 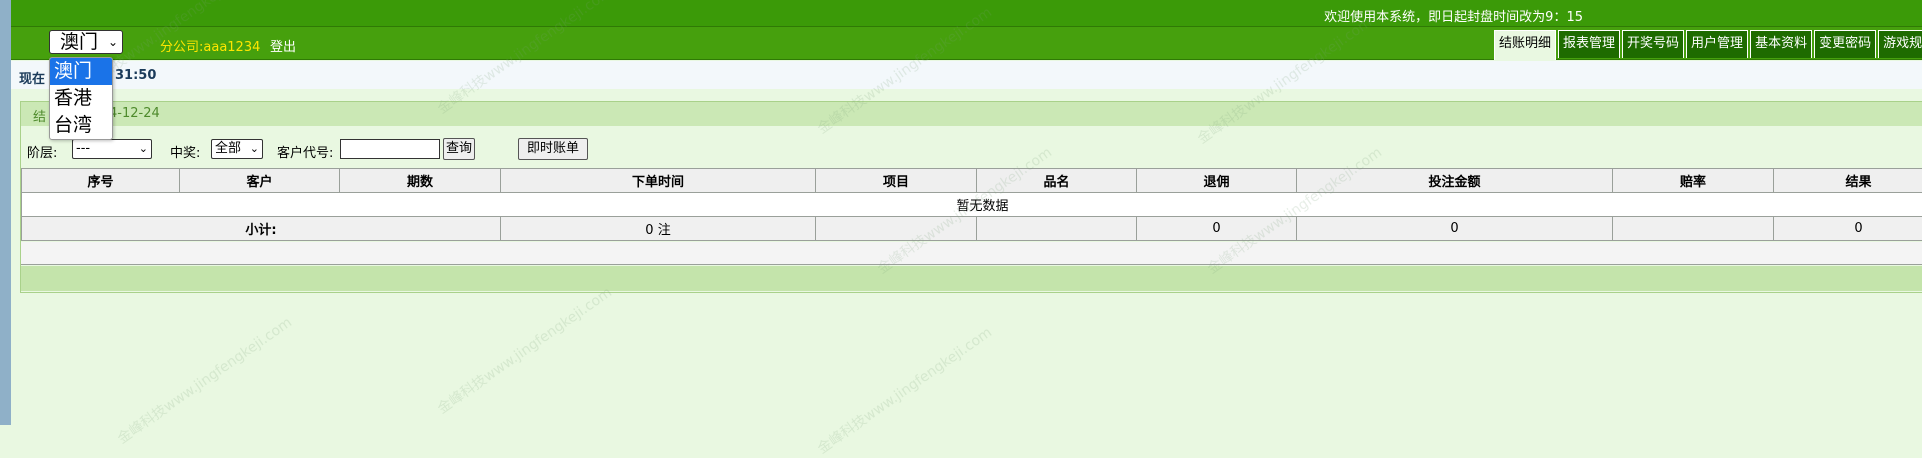 What do you see at coordinates (1653, 44) in the screenshot?
I see `tab-draw-numbers: 开奖号码` at bounding box center [1653, 44].